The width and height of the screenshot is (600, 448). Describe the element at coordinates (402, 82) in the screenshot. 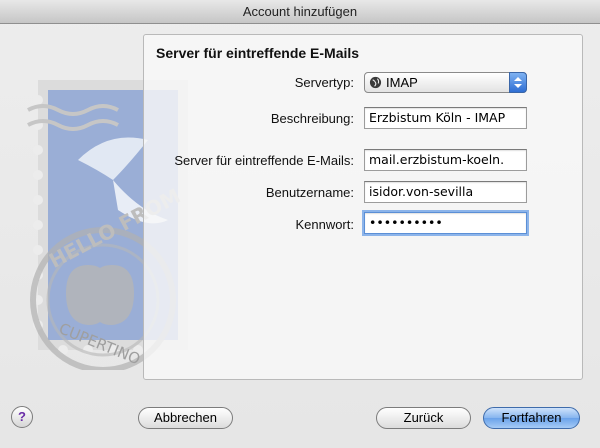

I see `server-type-value: IMAP` at that location.